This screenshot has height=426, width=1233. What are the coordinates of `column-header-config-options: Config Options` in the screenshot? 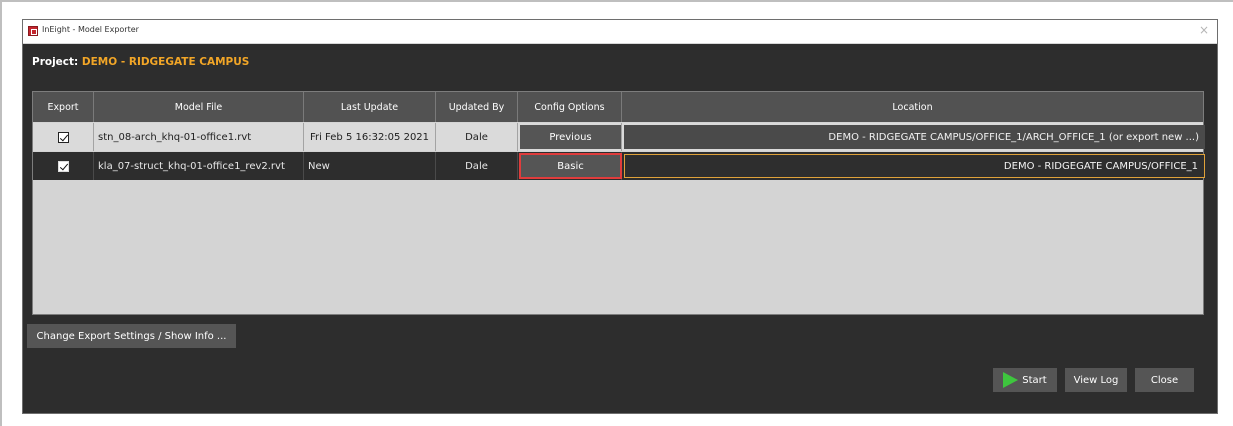 It's located at (570, 107).